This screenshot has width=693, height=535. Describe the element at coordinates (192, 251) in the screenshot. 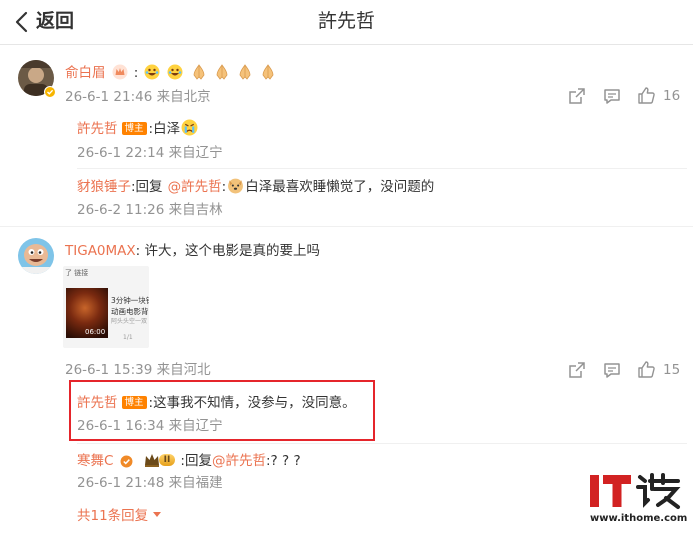

I see `comment-body: TIGA0MAX: 许大，这个电影是真的要上吗` at that location.